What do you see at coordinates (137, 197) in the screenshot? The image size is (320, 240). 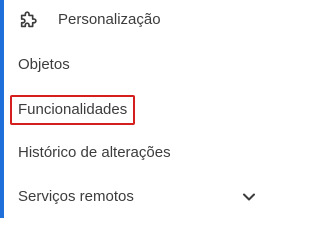 I see `nav-item-servicos-remotos: Serviços remotos` at bounding box center [137, 197].